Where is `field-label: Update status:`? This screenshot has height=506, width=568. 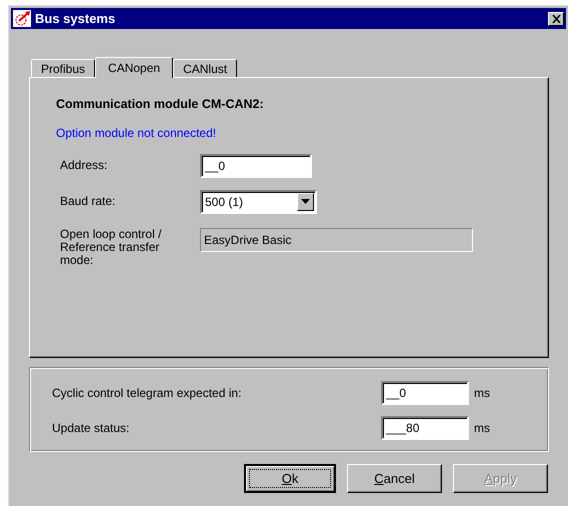 field-label: Update status: is located at coordinates (91, 428).